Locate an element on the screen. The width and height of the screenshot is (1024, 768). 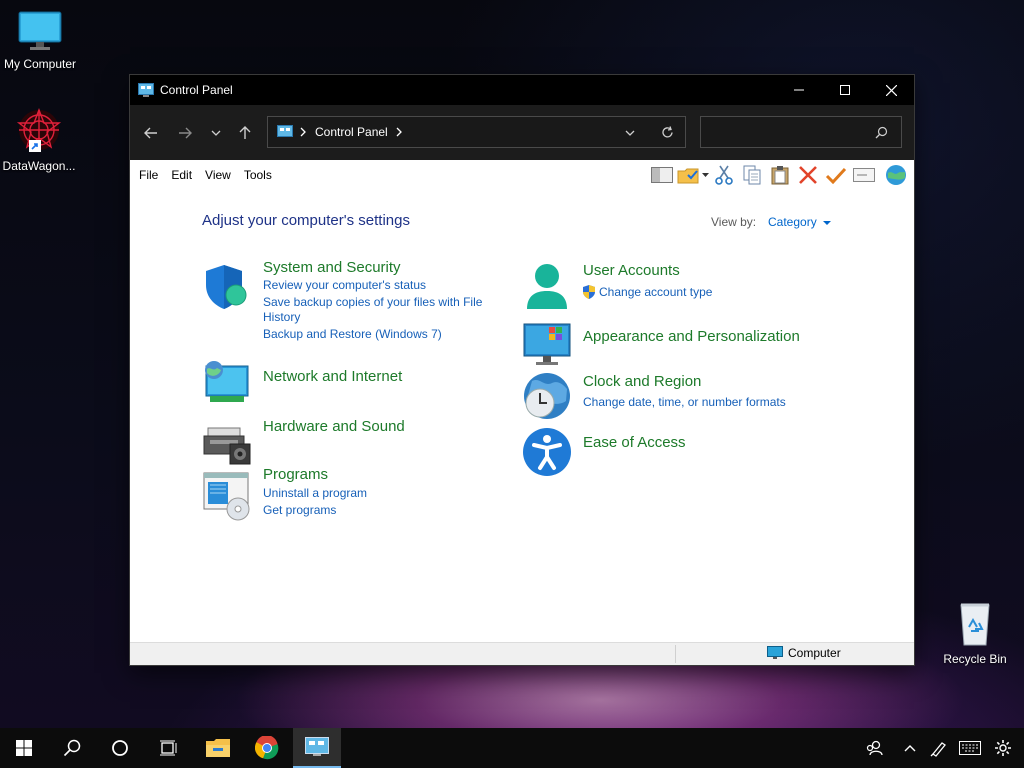
link-file-history-cont: History is located at coordinates (281, 317).